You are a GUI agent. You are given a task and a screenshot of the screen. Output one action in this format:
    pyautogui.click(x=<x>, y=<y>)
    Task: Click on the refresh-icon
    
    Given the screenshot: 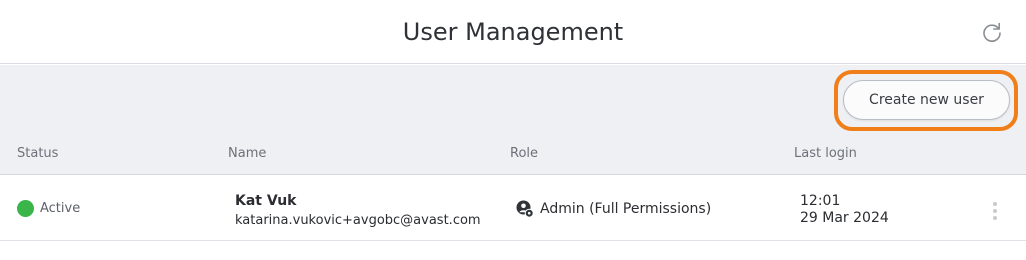 What is the action you would take?
    pyautogui.click(x=992, y=32)
    